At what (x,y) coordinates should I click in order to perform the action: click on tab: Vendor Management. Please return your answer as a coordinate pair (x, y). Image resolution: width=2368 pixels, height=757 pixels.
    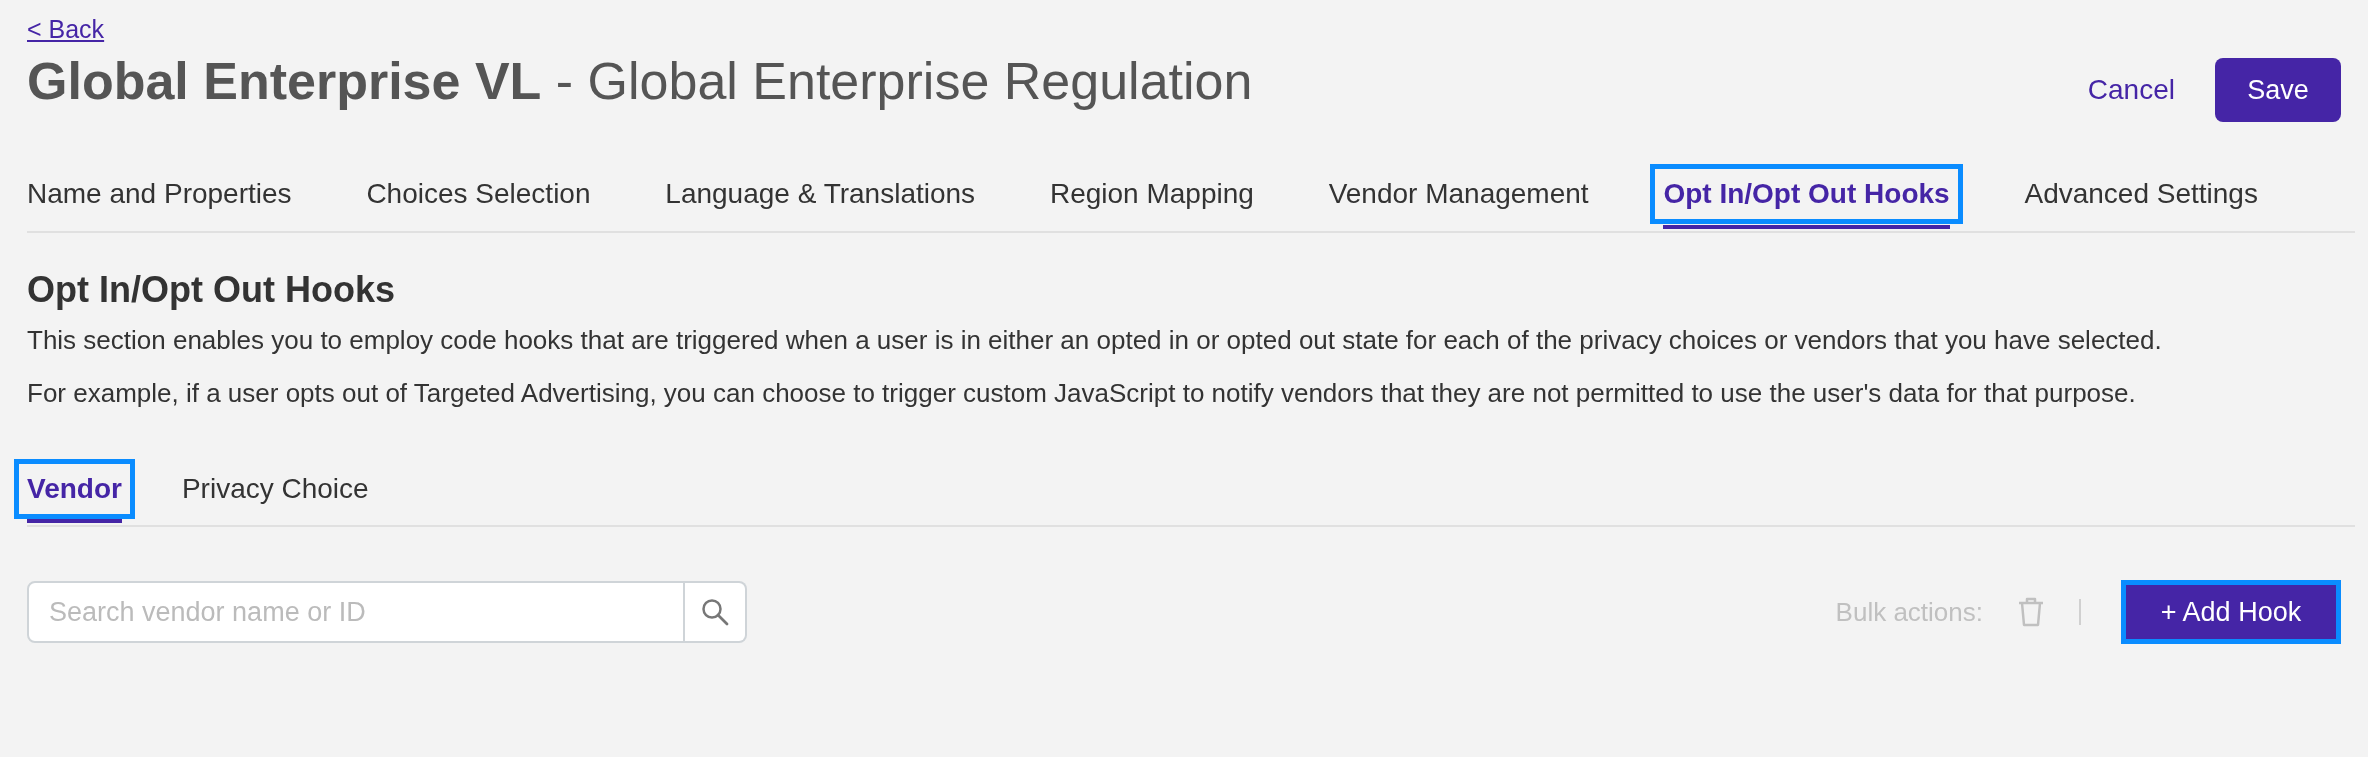
    Looking at the image, I should click on (1458, 194).